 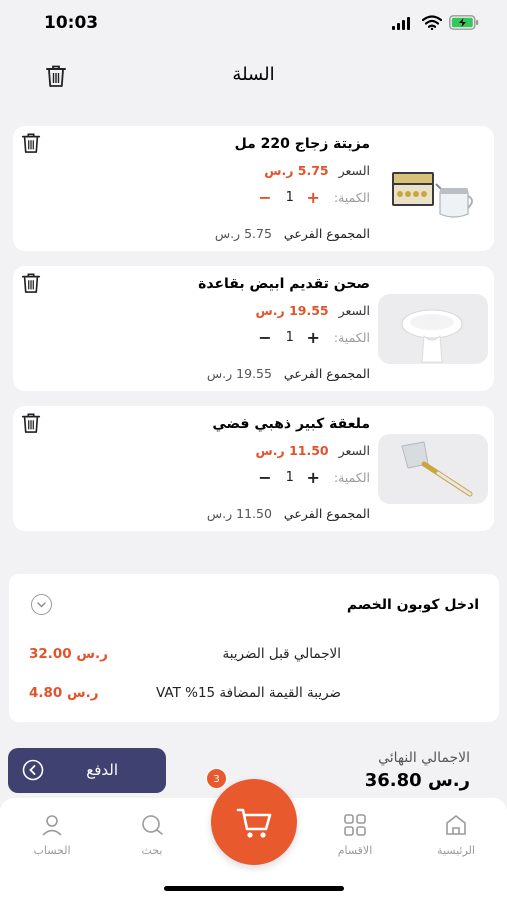 What do you see at coordinates (291, 424) in the screenshot?
I see `item-title: ملعقة كبير ذهبي فضي` at bounding box center [291, 424].